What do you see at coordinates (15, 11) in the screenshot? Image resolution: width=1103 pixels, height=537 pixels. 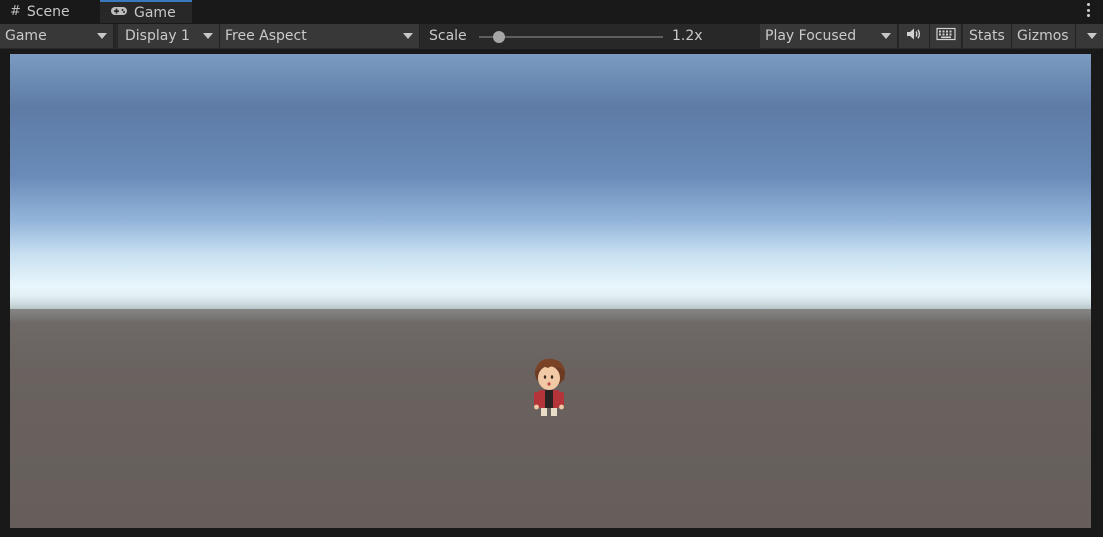 I see `grid-icon: #` at bounding box center [15, 11].